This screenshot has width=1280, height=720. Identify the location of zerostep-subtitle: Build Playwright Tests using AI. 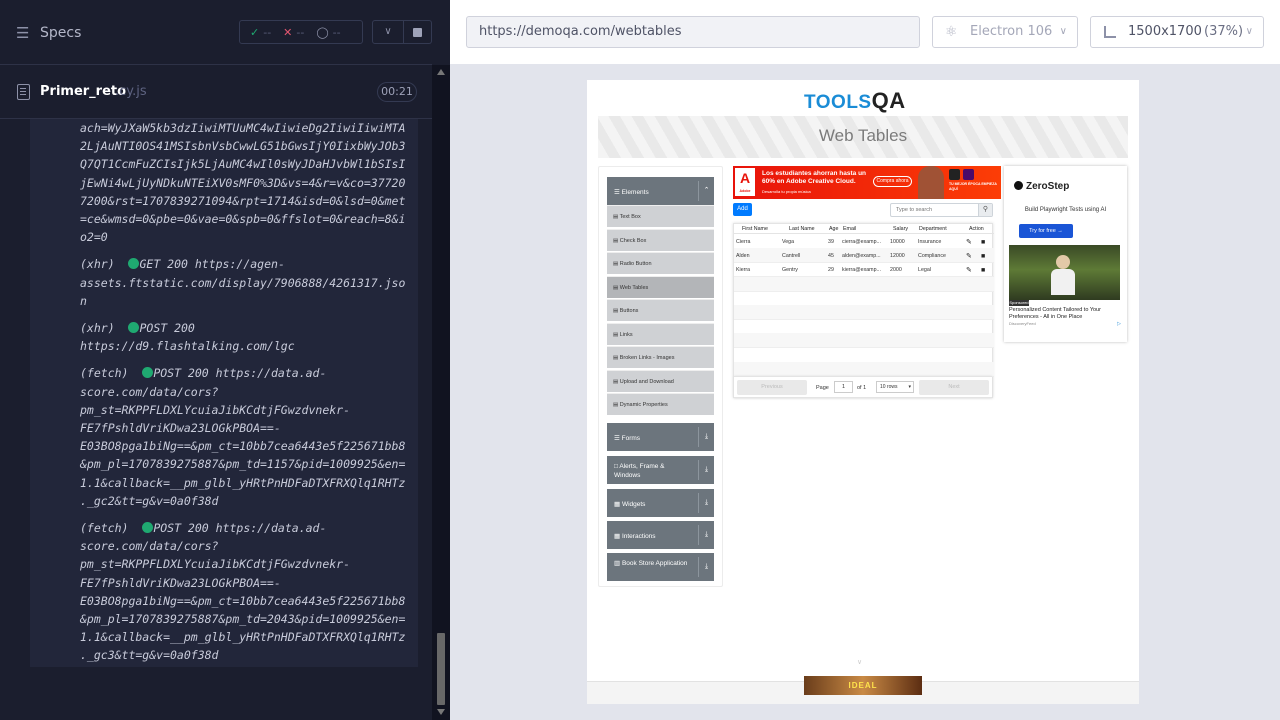
(1065, 210).